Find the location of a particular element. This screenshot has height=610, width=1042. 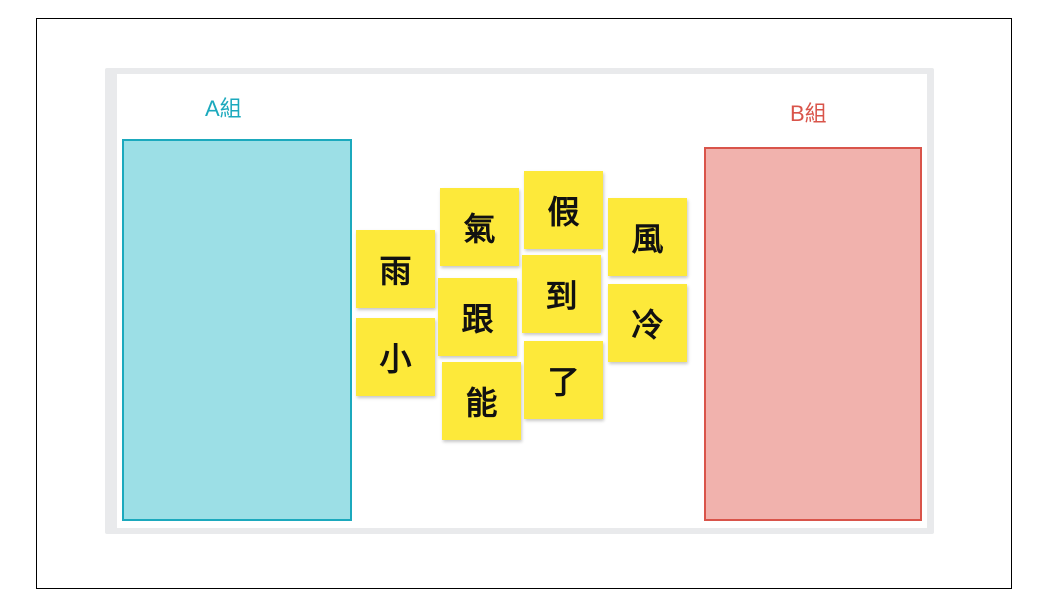

word-card-feng: 風 is located at coordinates (647, 237).